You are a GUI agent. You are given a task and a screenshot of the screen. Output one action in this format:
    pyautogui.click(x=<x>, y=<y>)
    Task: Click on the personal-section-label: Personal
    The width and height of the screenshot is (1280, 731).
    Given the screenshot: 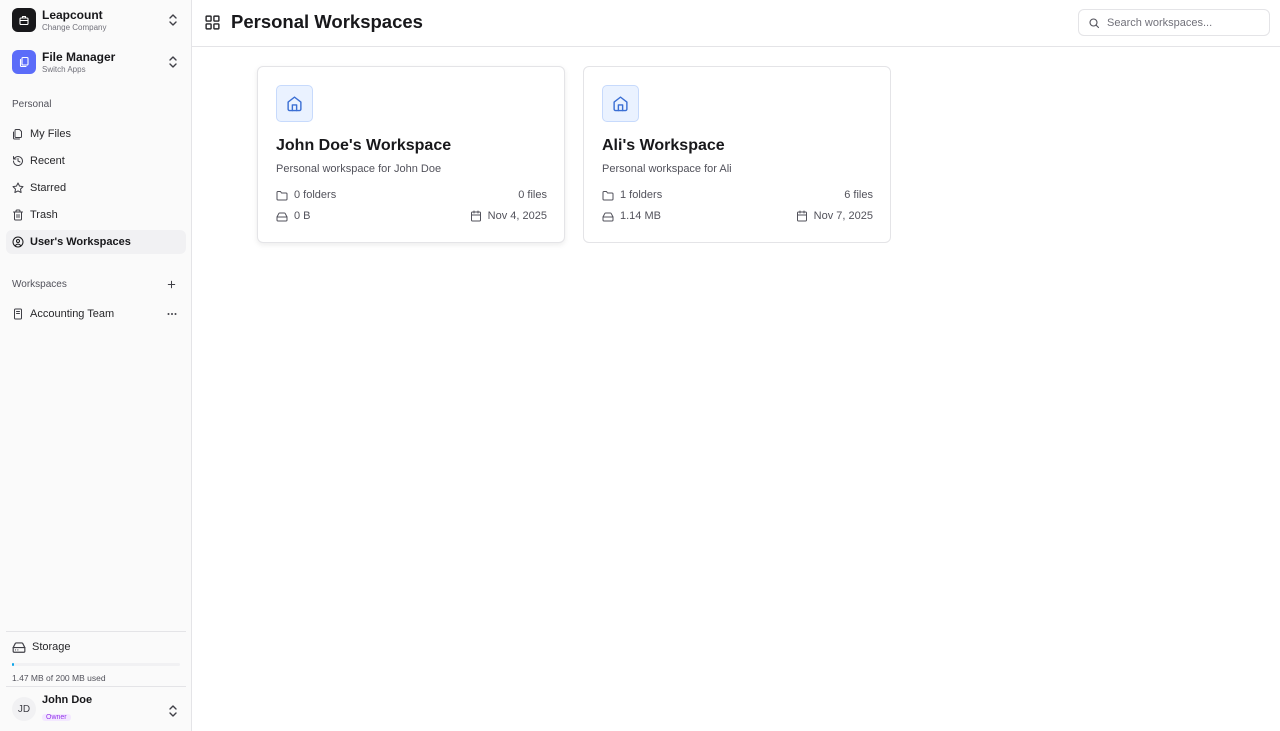 What is the action you would take?
    pyautogui.click(x=32, y=104)
    